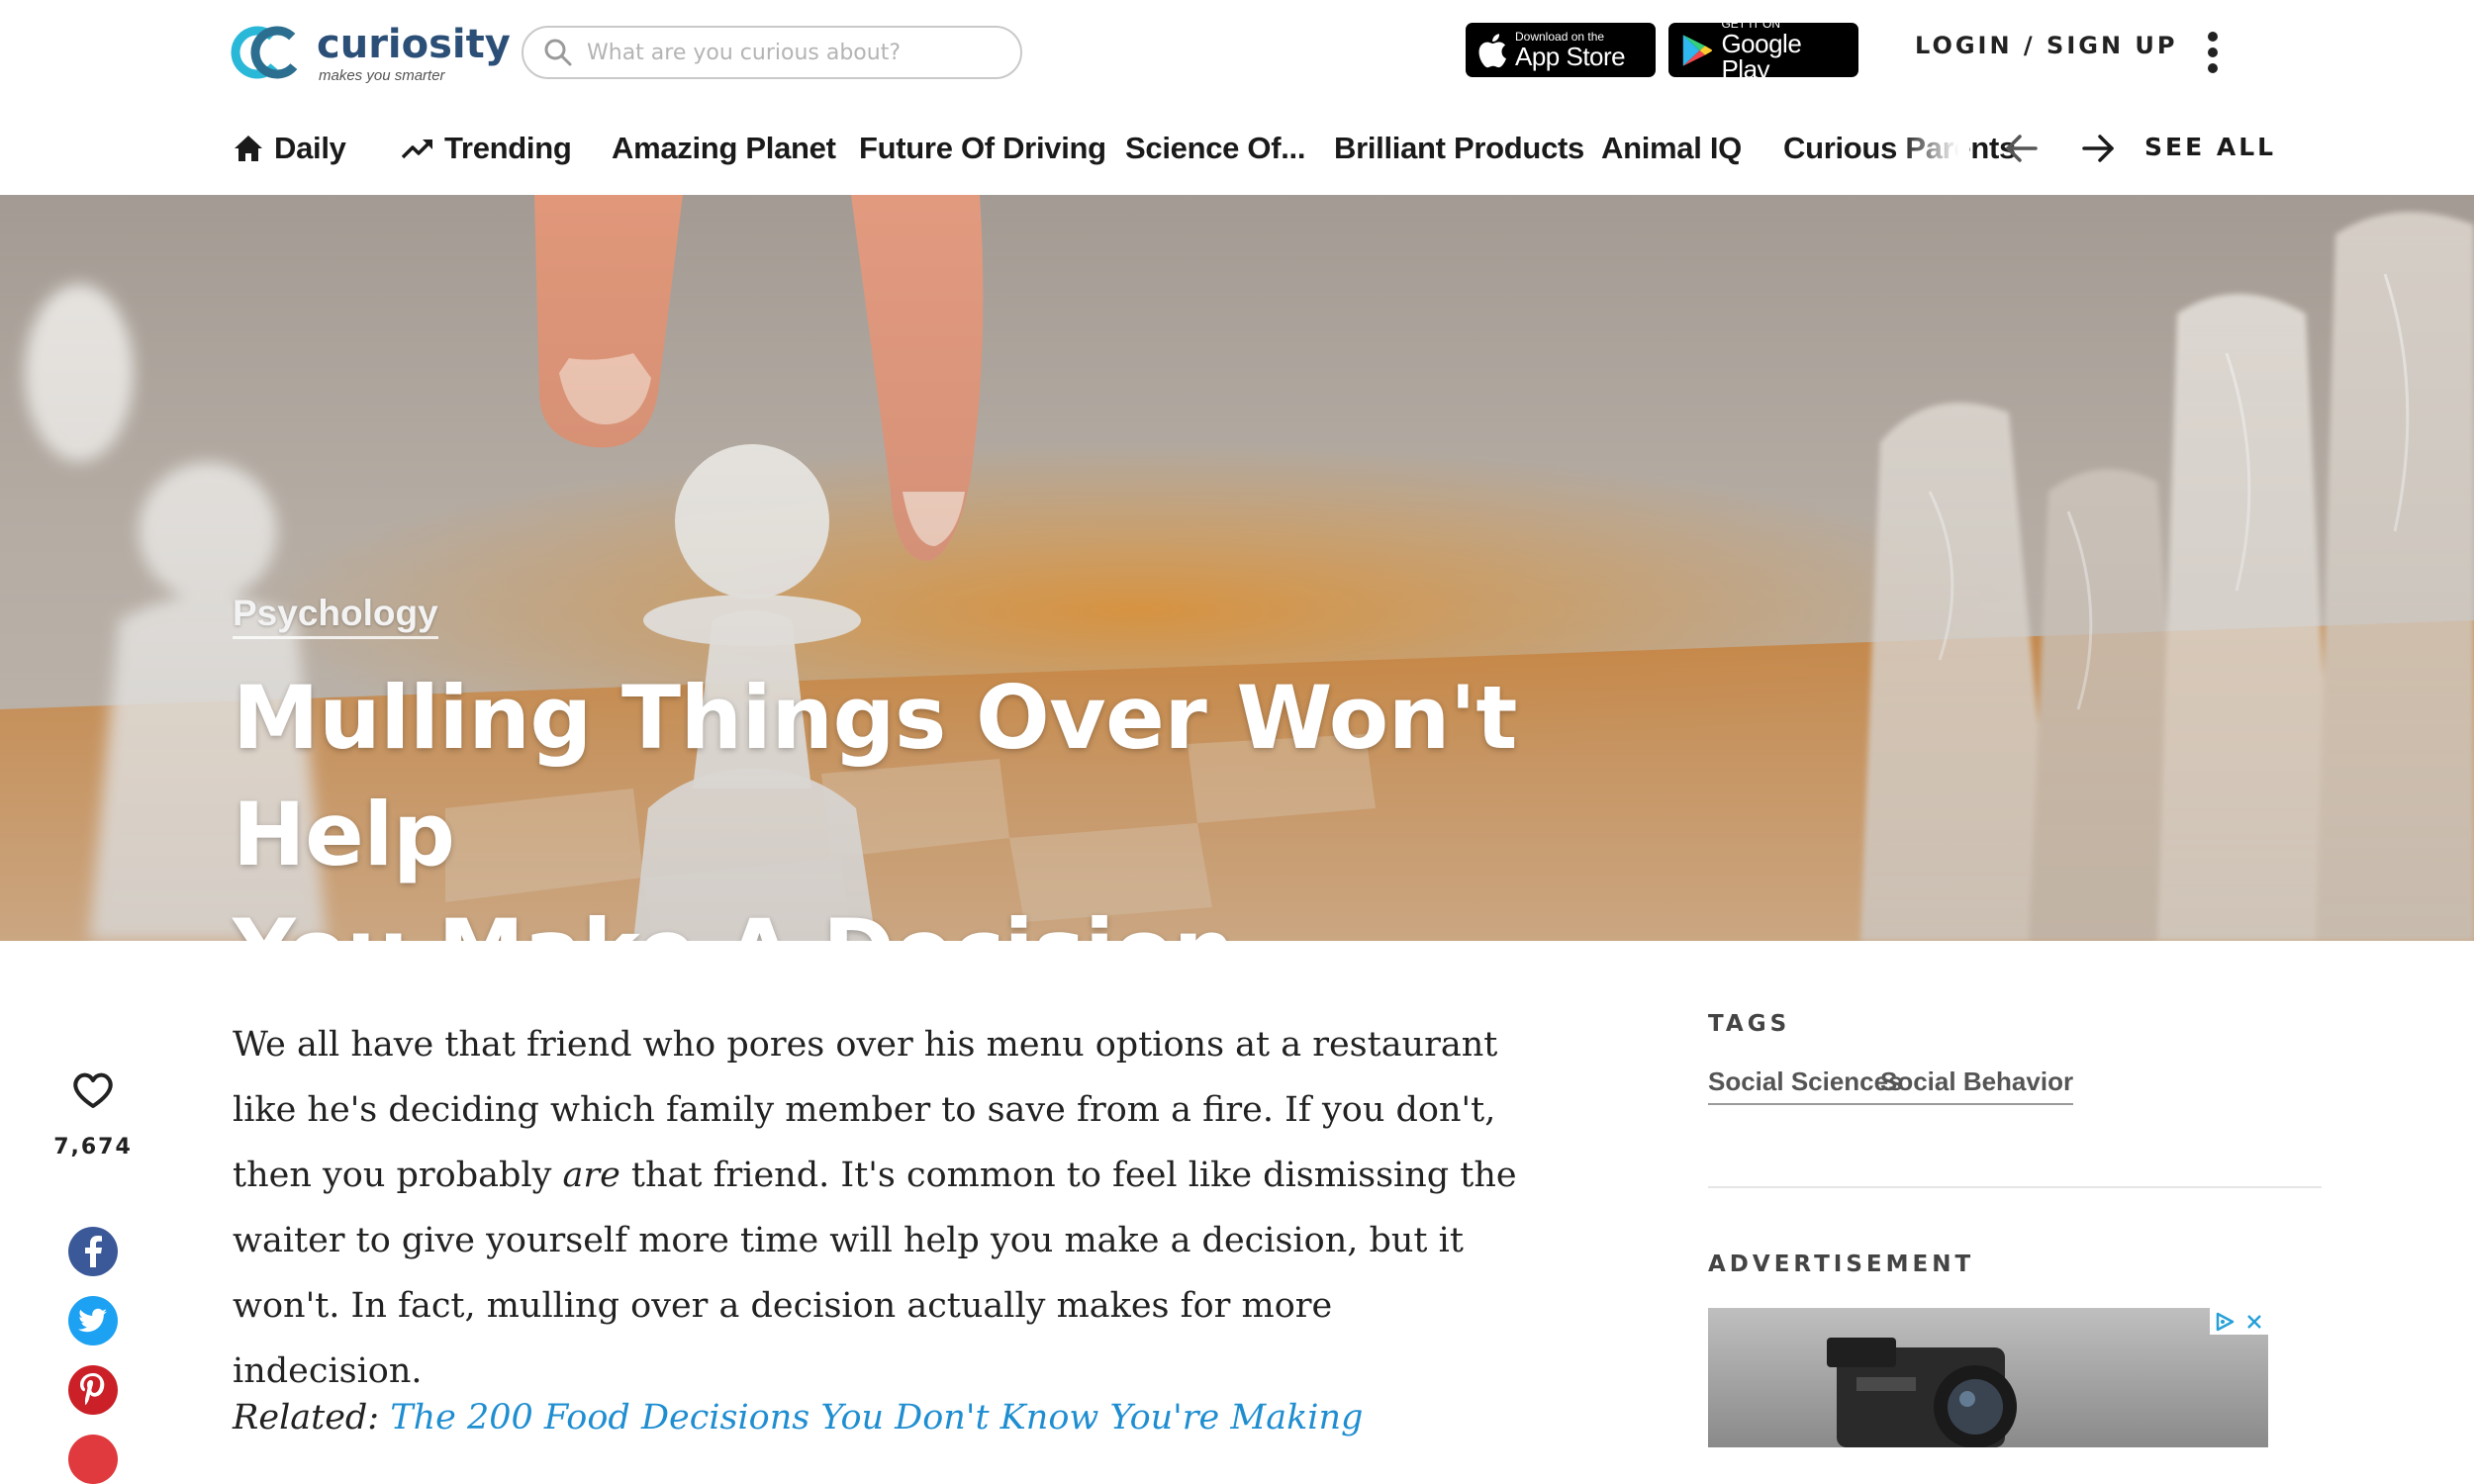 The height and width of the screenshot is (1484, 2474). Describe the element at coordinates (1977, 1086) in the screenshot. I see `tag-social-behavior: Social Behavior` at that location.